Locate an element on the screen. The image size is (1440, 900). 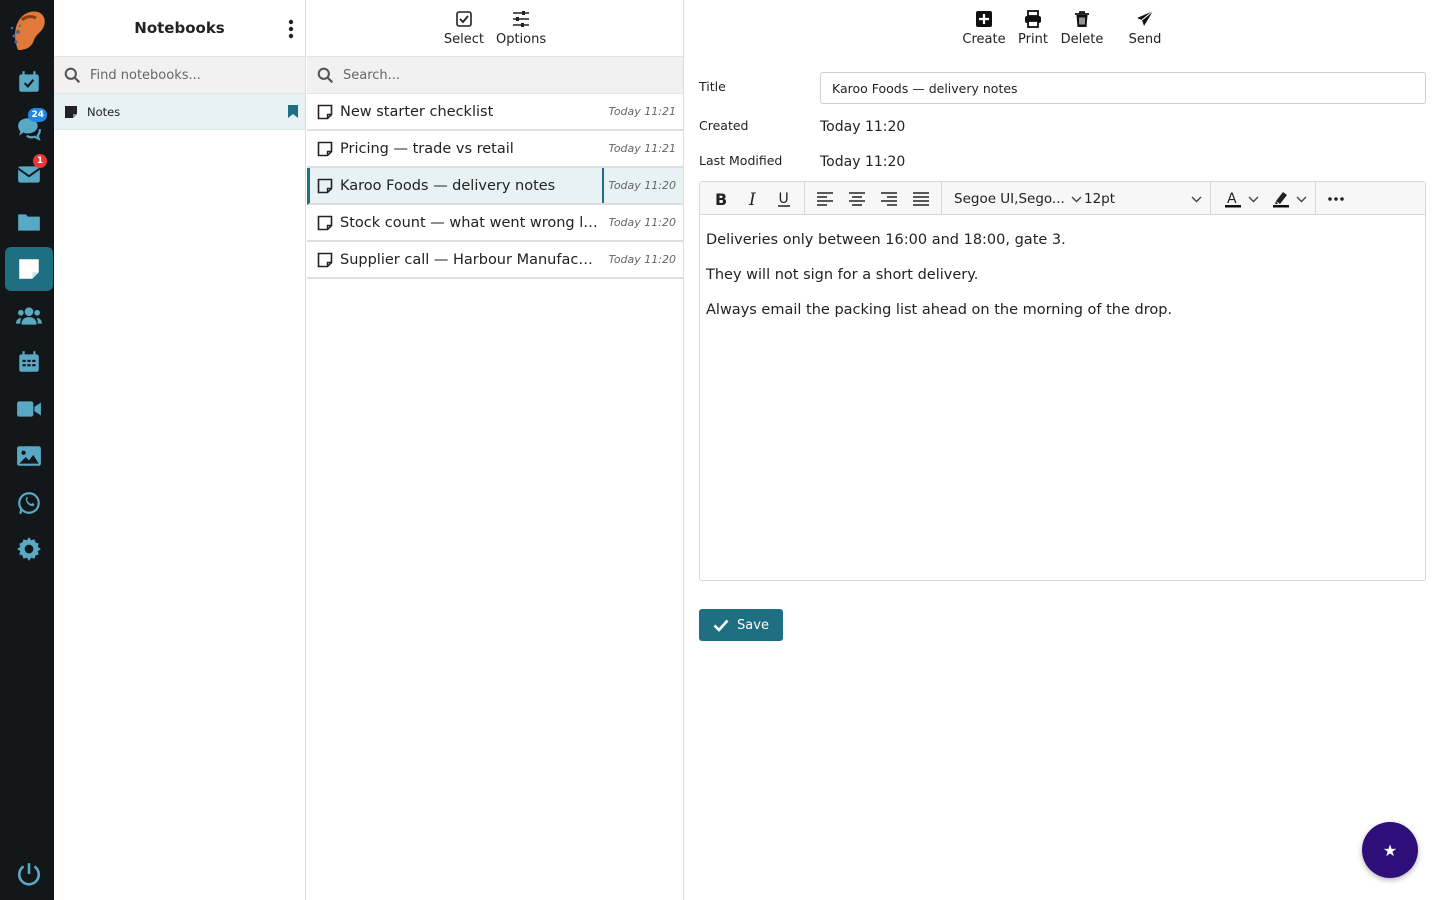
assistant-fab: ★ is located at coordinates (1390, 850).